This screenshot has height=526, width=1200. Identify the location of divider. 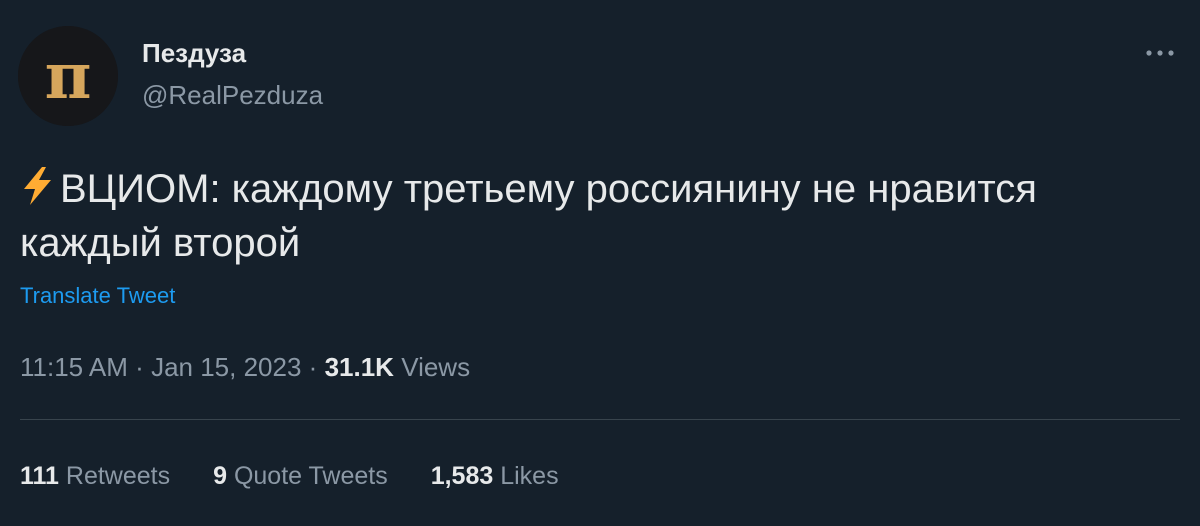
(600, 419).